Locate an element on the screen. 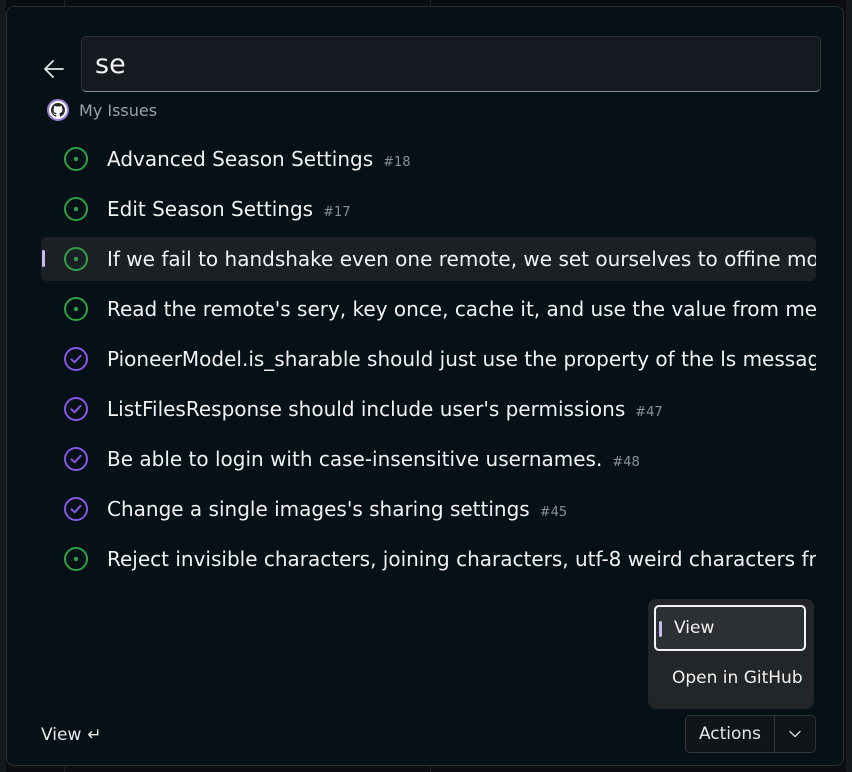 Image resolution: width=852 pixels, height=772 pixels. actions-dropdown-button is located at coordinates (795, 734).